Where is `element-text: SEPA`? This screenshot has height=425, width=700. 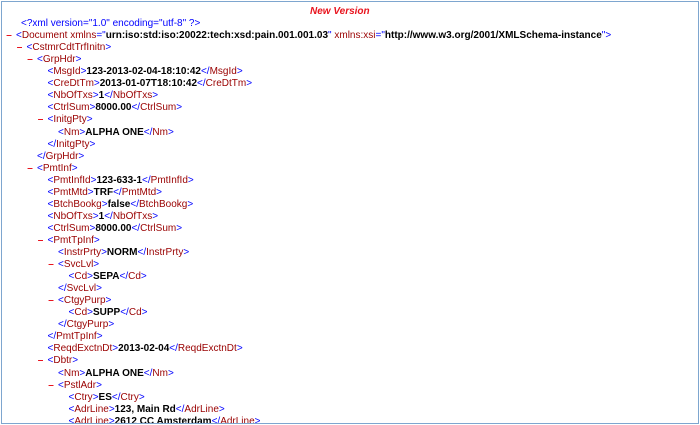 element-text: SEPA is located at coordinates (106, 277).